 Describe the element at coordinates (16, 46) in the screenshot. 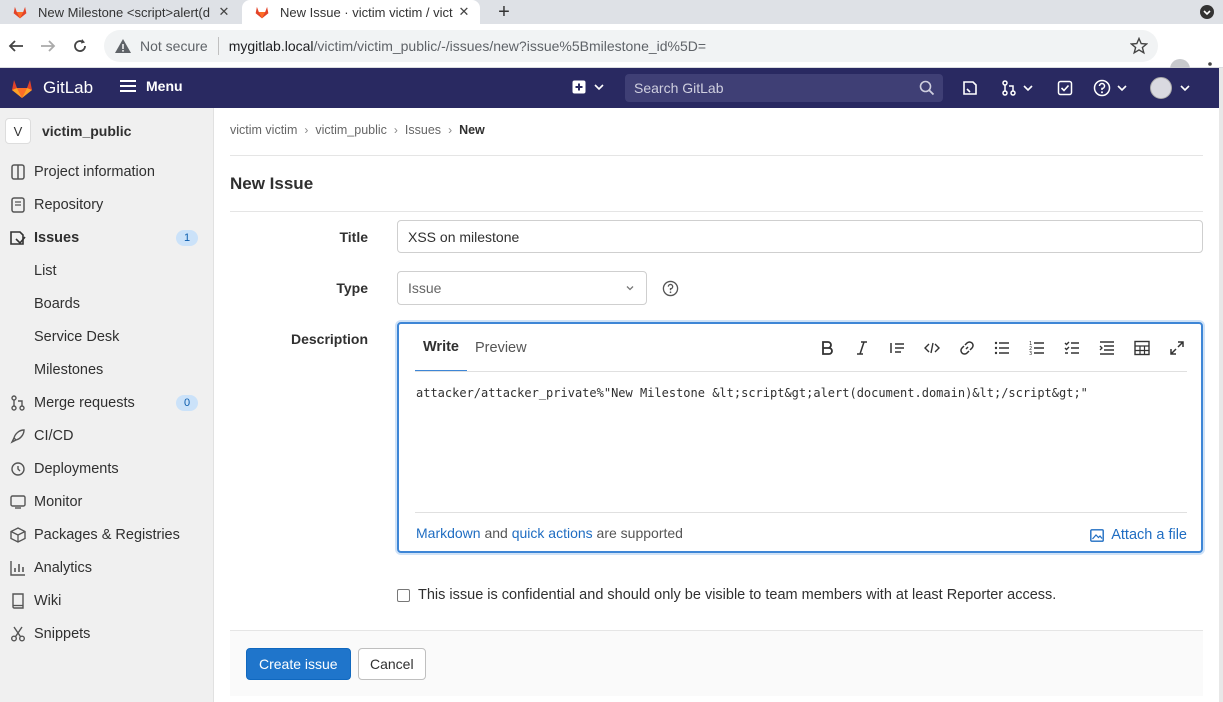

I see `back-icon` at that location.